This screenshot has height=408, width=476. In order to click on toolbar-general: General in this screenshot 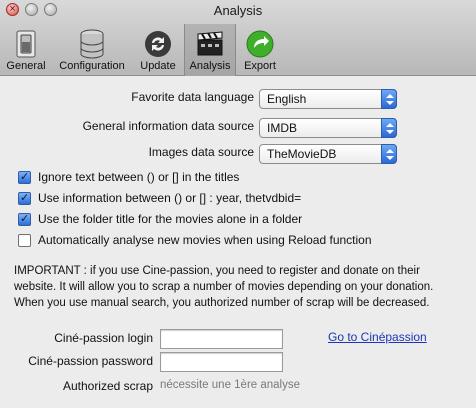, I will do `click(26, 50)`.